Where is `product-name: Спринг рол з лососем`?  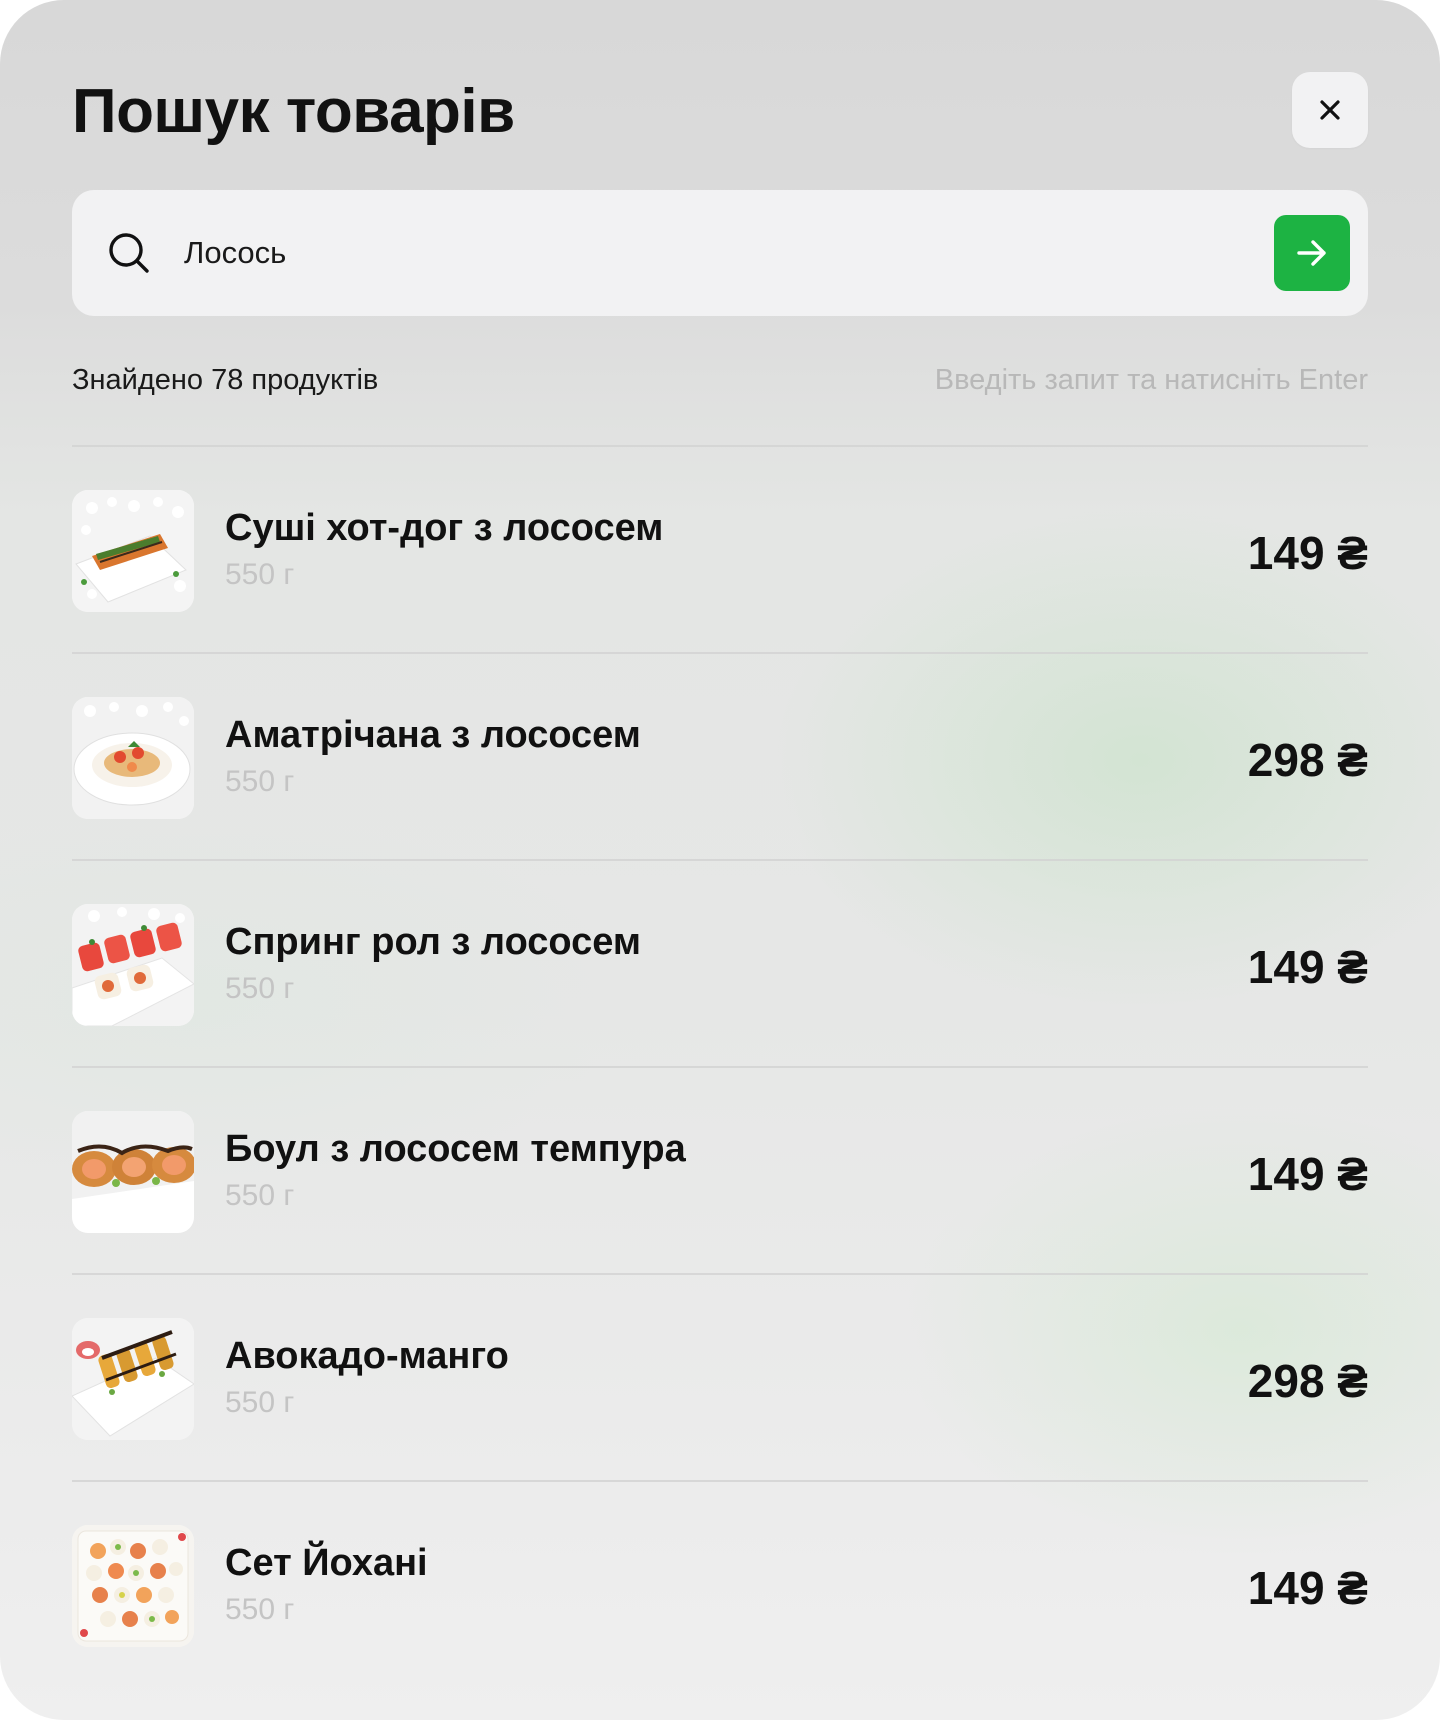 product-name: Спринг рол з лососем is located at coordinates (433, 942).